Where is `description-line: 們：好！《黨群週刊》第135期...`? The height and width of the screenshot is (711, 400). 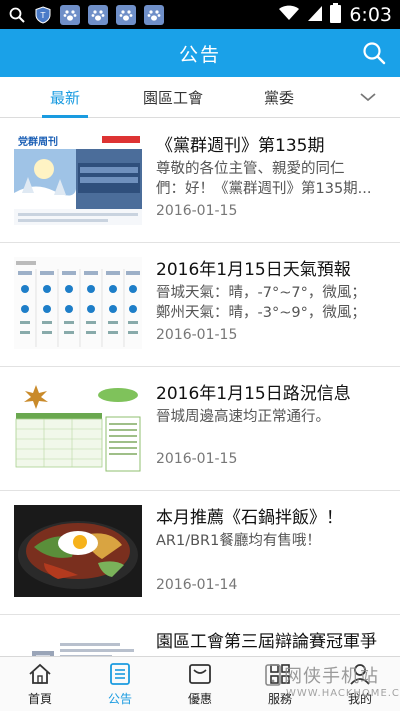 description-line: 們：好！《黨群週刊》第135期... is located at coordinates (264, 189).